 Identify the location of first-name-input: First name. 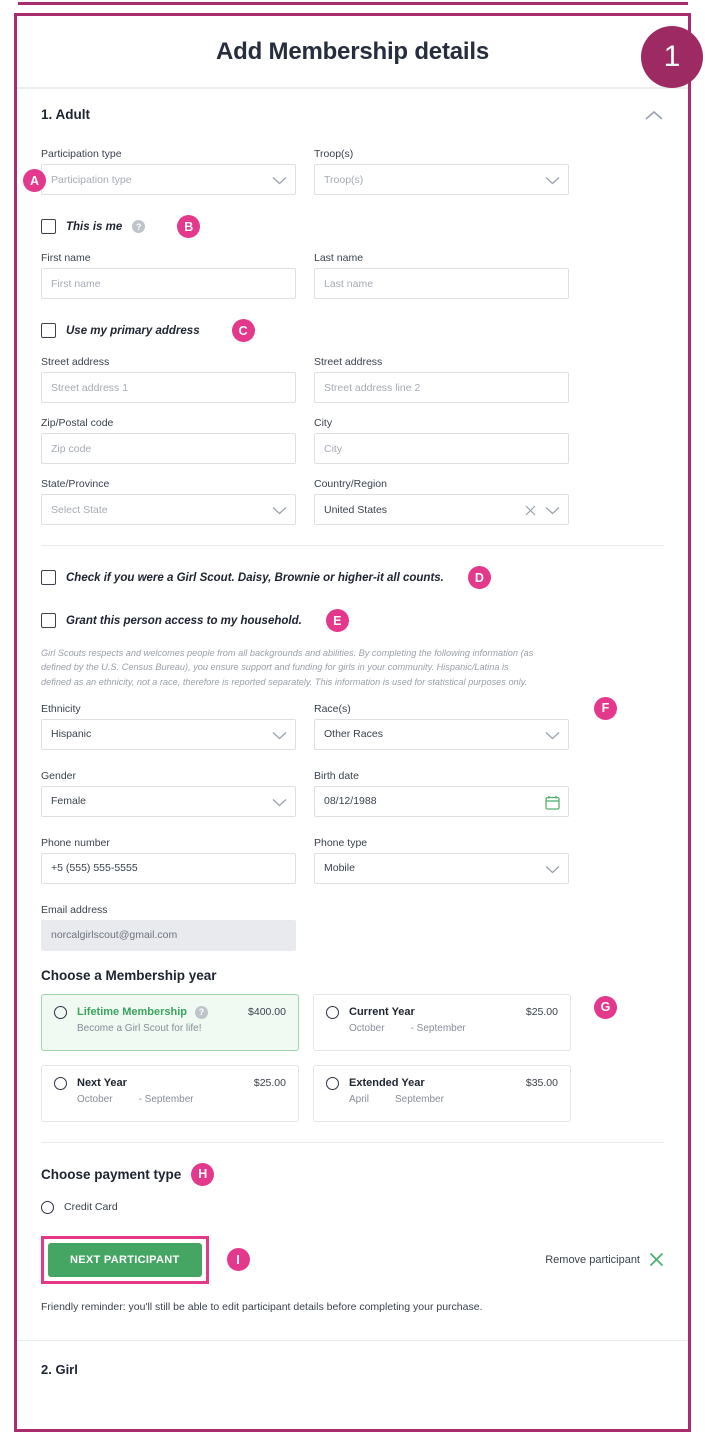
(168, 283).